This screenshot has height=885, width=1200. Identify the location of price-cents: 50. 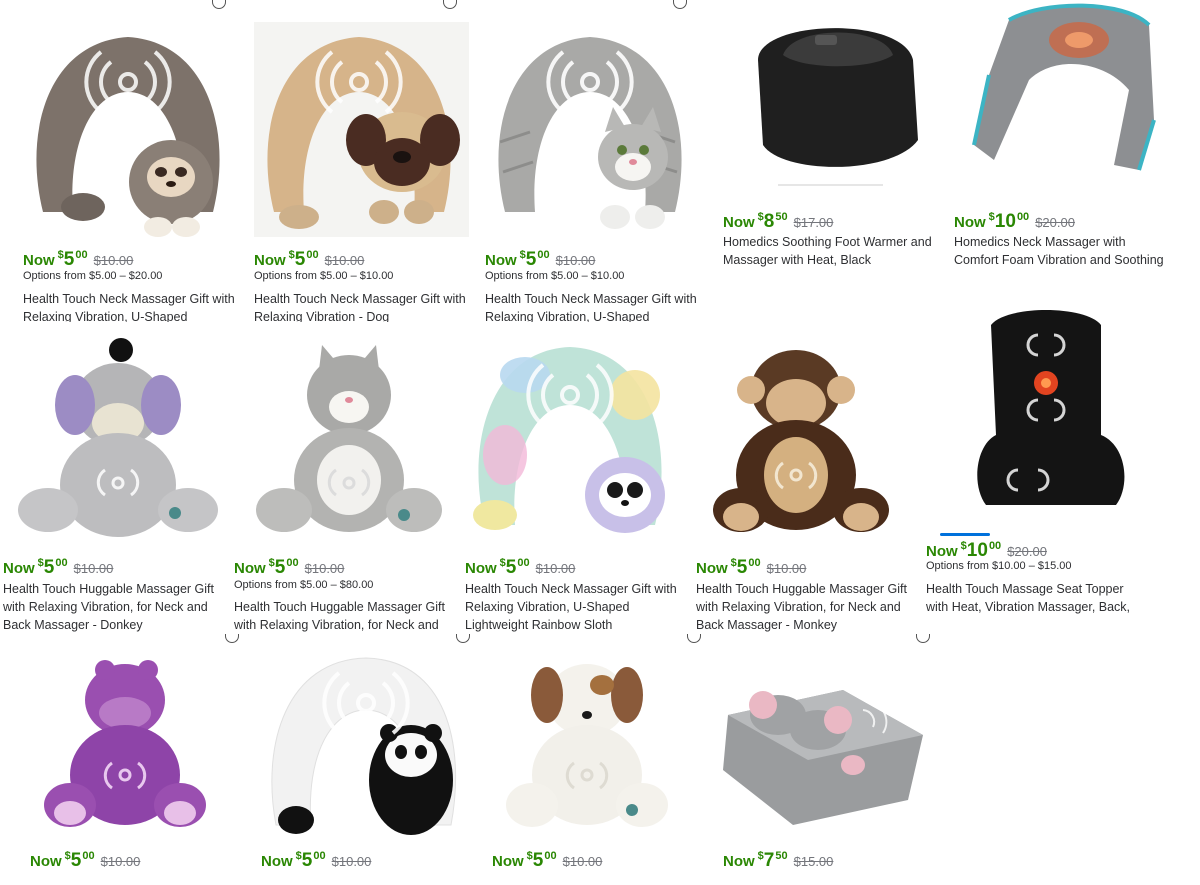
(781, 217).